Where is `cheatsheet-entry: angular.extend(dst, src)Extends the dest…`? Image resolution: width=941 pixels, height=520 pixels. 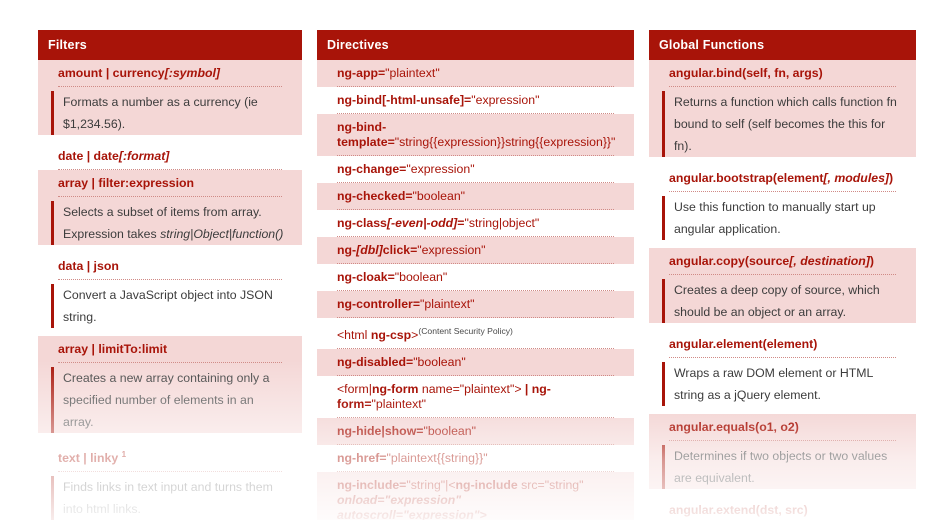
cheatsheet-entry: angular.extend(dst, src)Extends the dest… is located at coordinates (782, 508).